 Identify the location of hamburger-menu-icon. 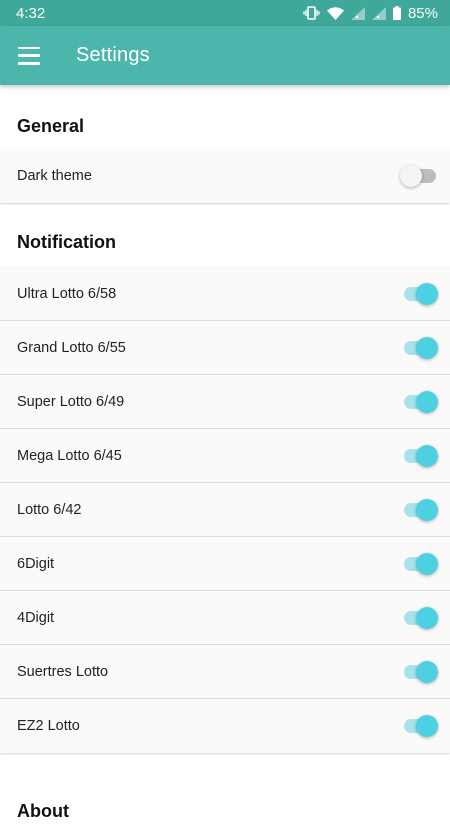
(29, 55).